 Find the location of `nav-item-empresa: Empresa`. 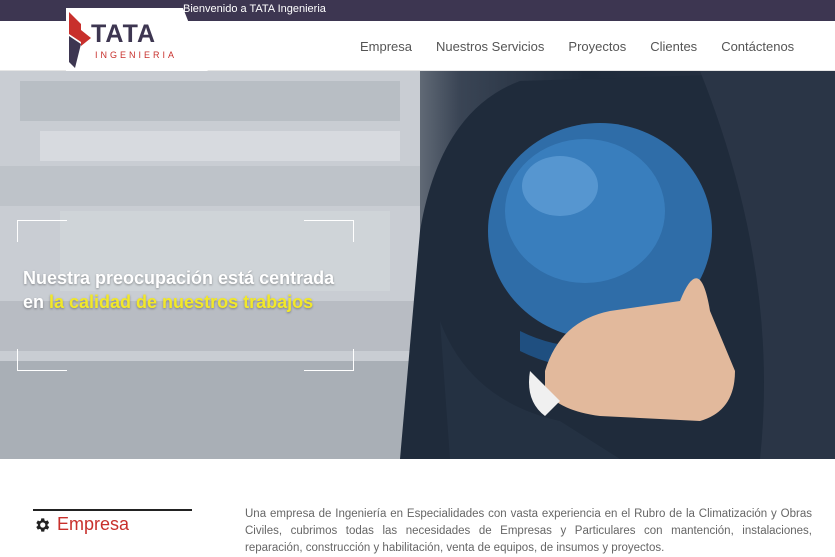

nav-item-empresa: Empresa is located at coordinates (386, 46).